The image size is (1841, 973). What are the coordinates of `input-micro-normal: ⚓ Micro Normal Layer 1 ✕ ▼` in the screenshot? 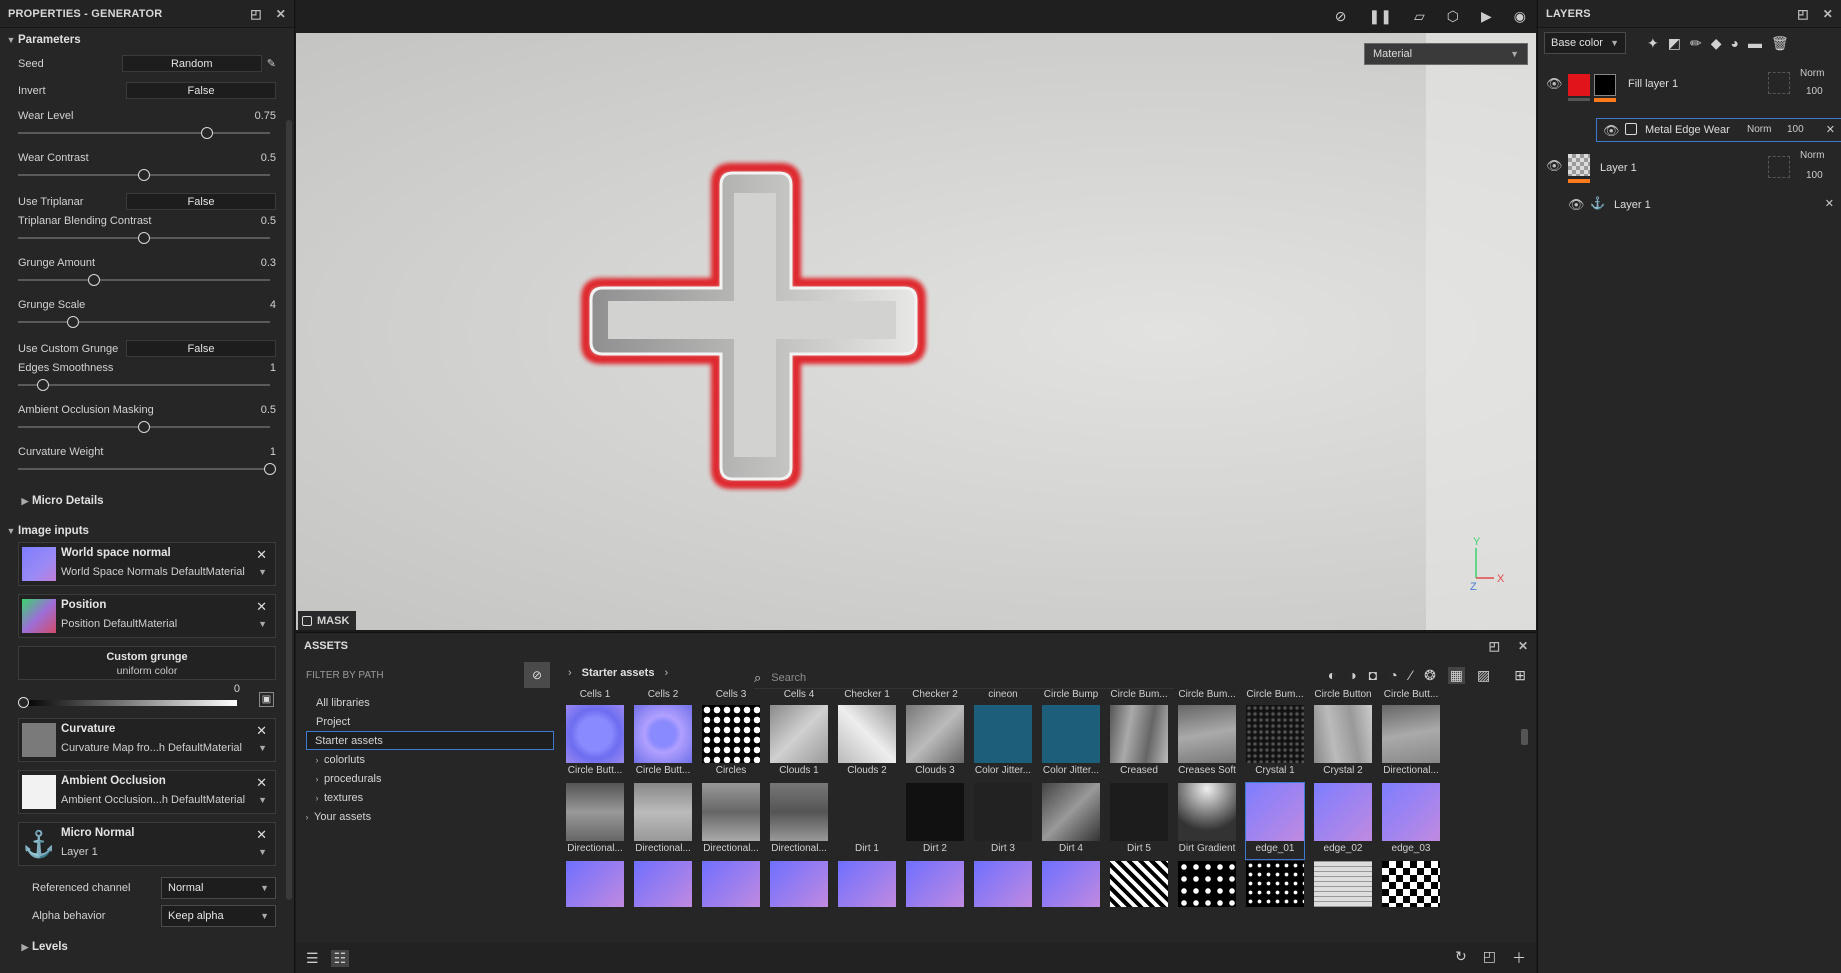 It's located at (147, 844).